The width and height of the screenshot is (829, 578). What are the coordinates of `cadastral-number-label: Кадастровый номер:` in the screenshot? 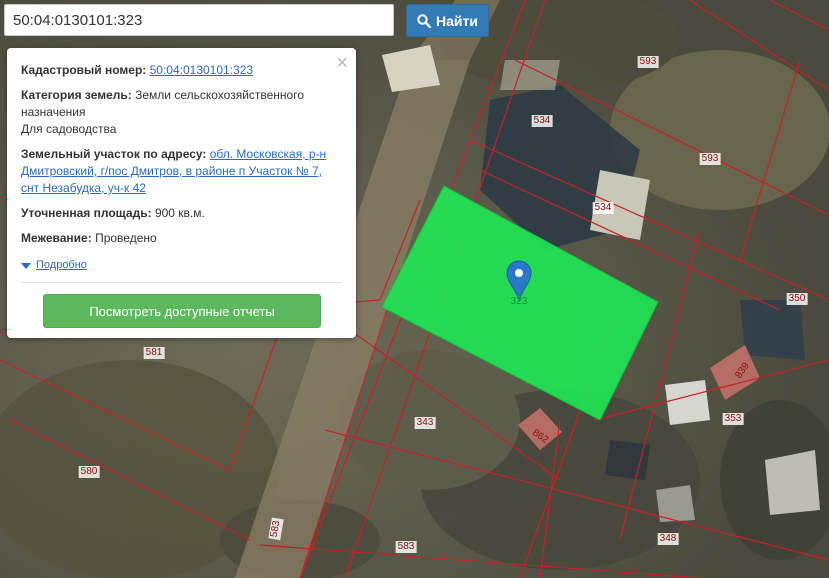 It's located at (84, 70).